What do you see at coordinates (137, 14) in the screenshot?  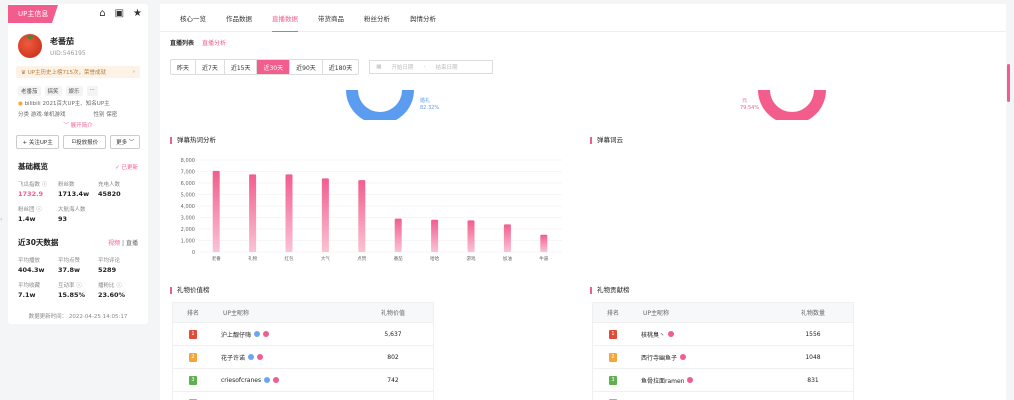 I see `star-icon: ★` at bounding box center [137, 14].